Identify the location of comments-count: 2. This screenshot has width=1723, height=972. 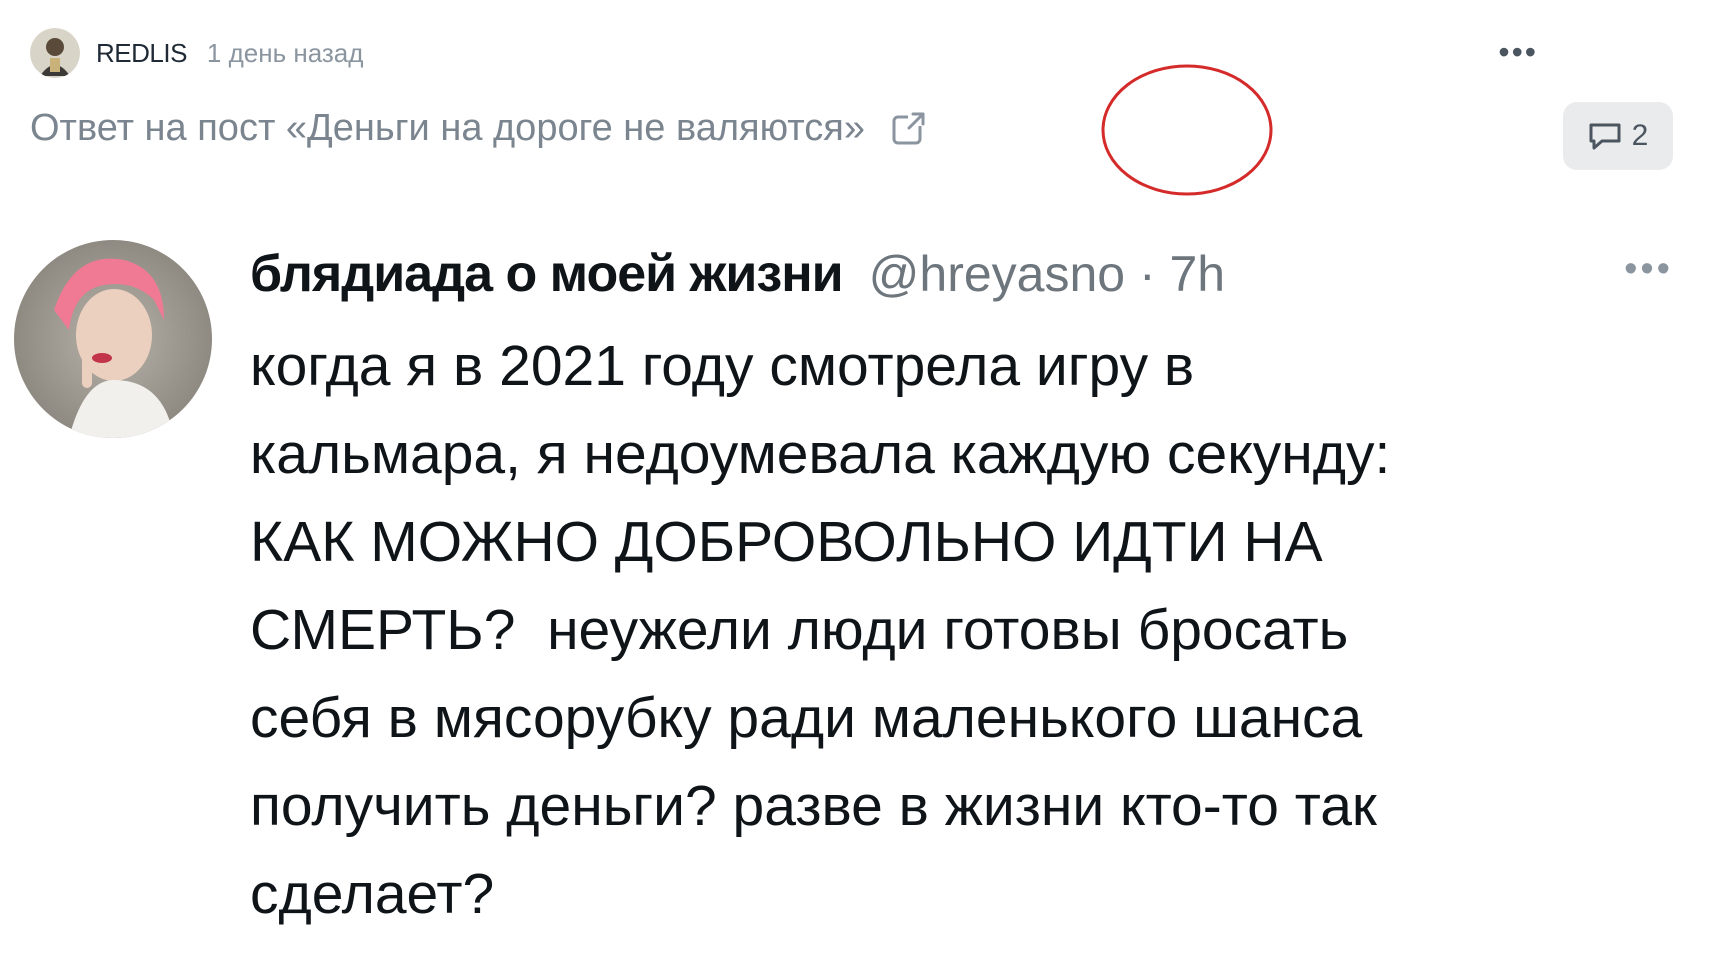
(1640, 135).